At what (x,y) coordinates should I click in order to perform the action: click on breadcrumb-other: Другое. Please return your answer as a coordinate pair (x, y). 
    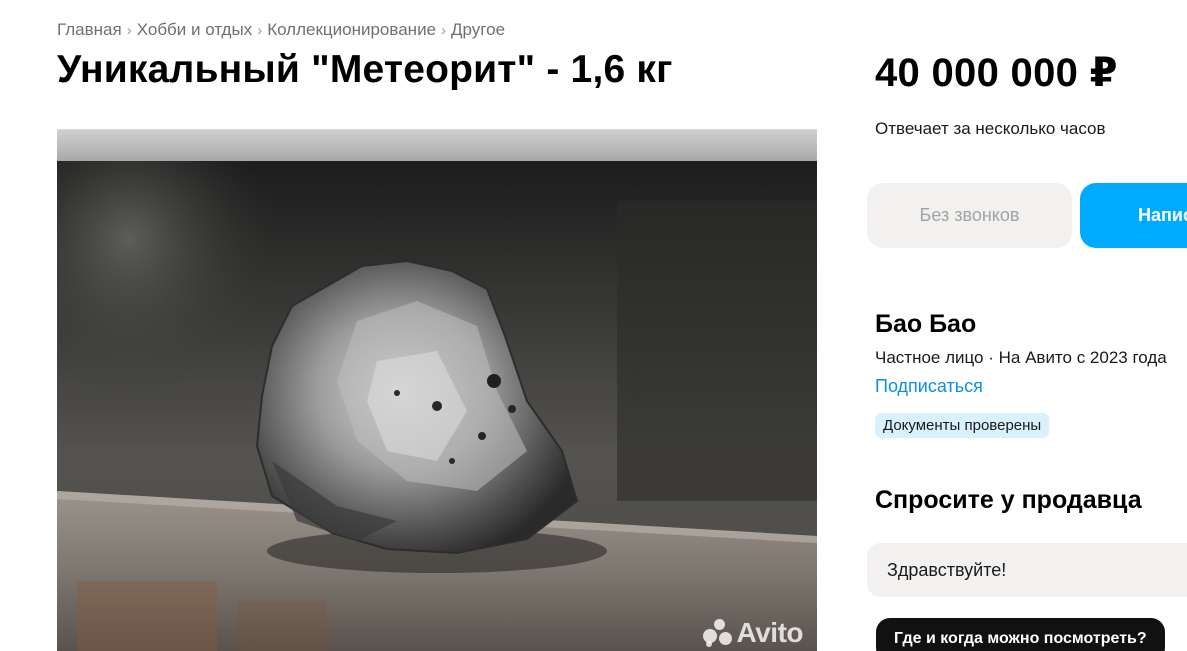
    Looking at the image, I should click on (478, 30).